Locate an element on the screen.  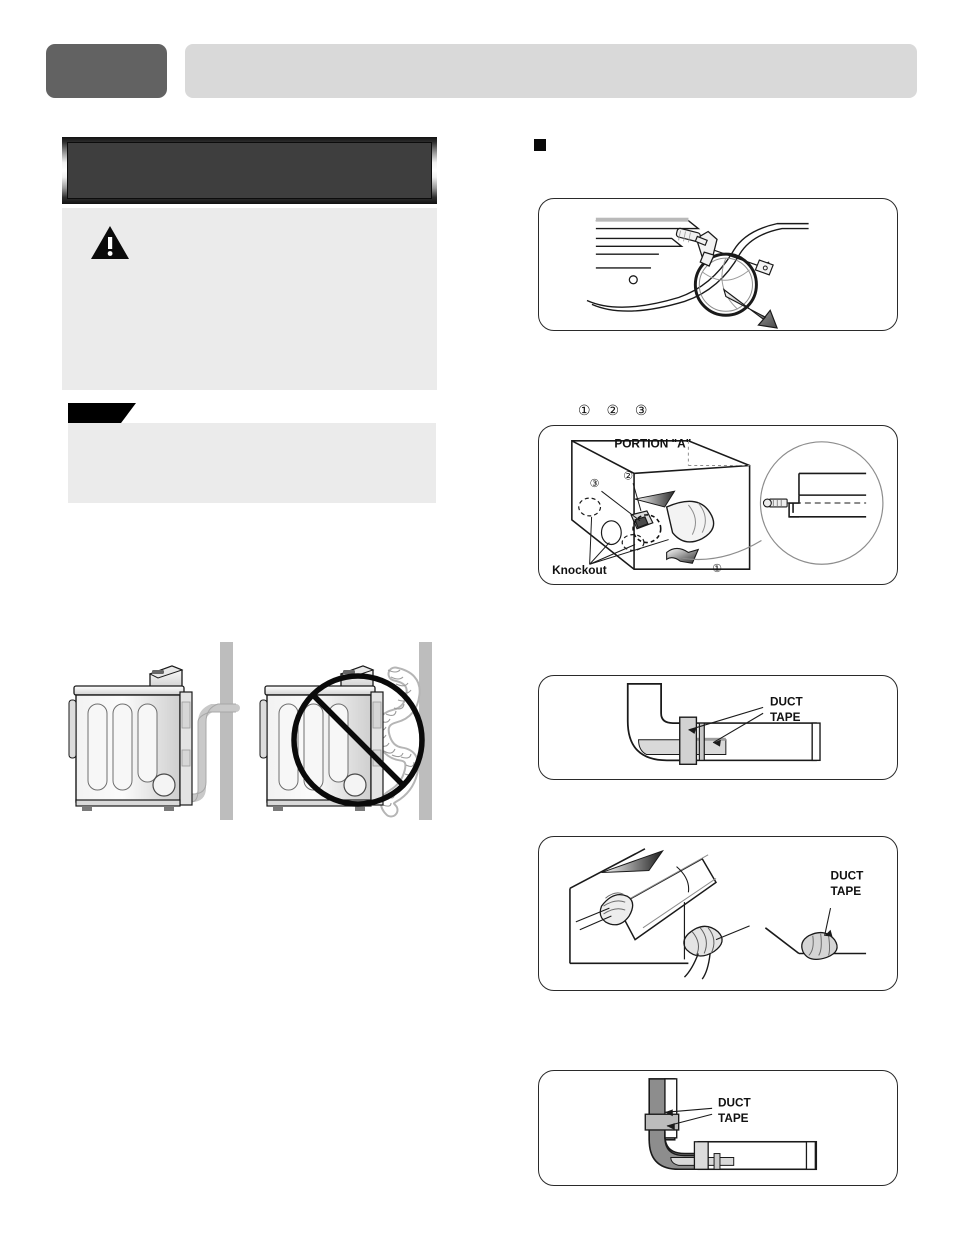
knockout-label: Knockout is located at coordinates (579, 570).